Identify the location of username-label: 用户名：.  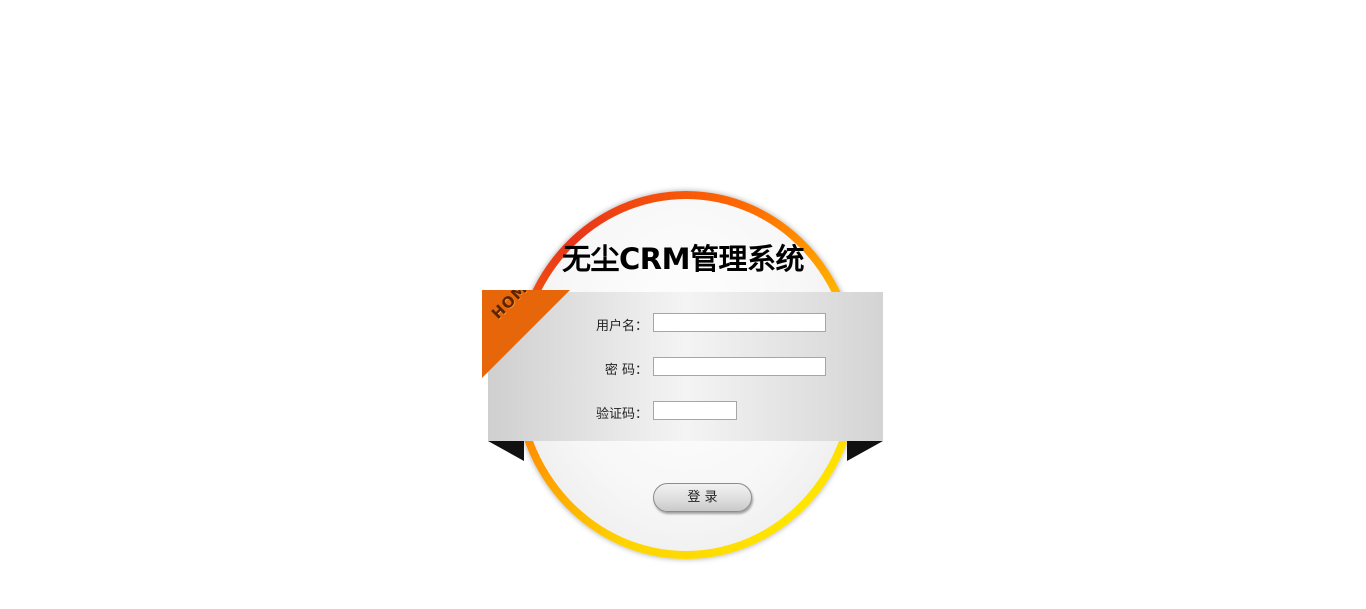
(621, 326).